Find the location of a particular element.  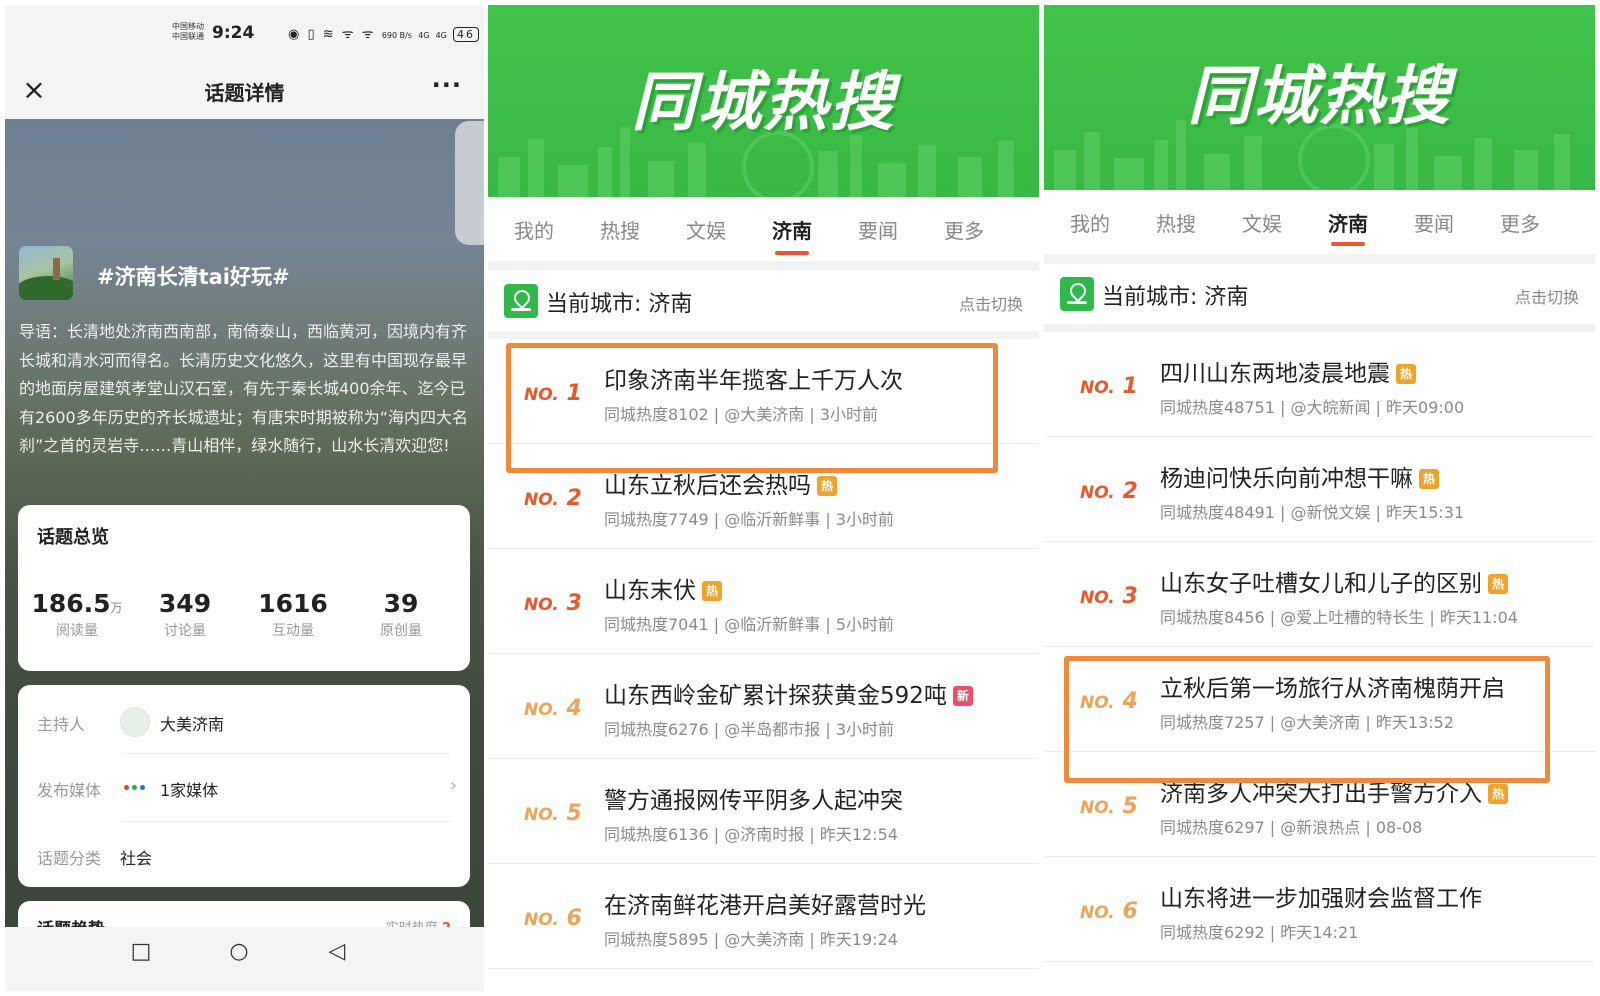

stat-originals: 39 原创量 is located at coordinates (401, 614).